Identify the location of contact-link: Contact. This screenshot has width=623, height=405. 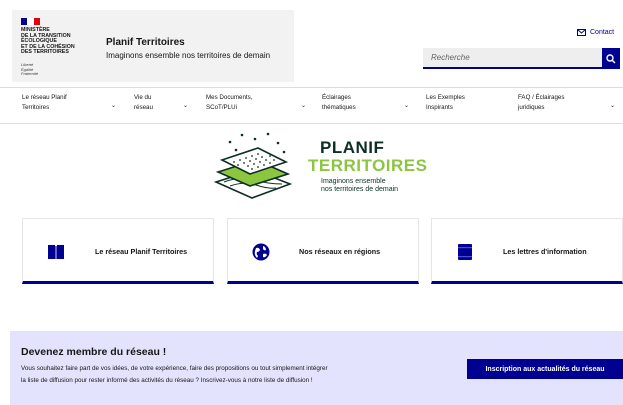
(595, 32).